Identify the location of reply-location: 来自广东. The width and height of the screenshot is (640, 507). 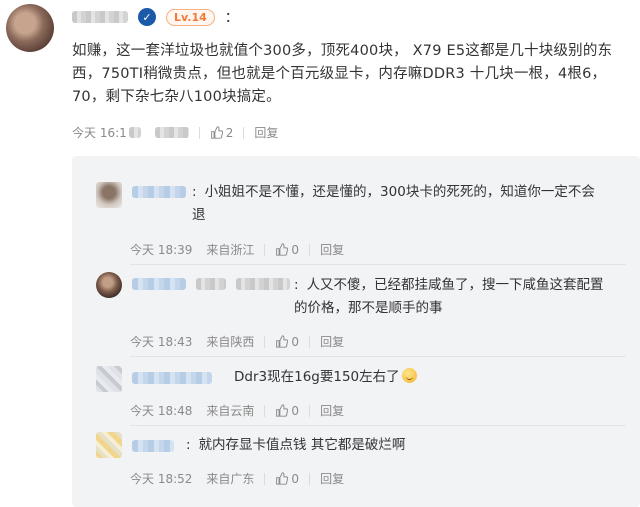
(230, 479).